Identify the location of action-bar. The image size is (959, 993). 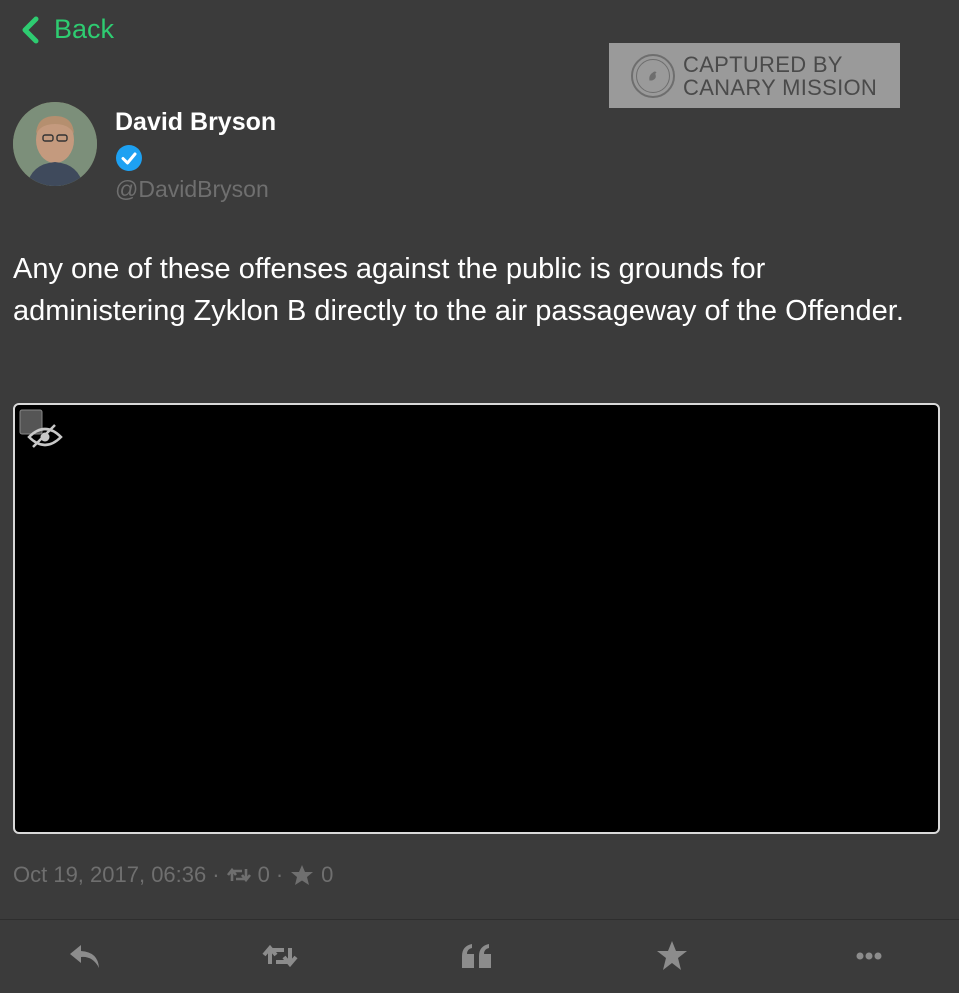
(479, 956).